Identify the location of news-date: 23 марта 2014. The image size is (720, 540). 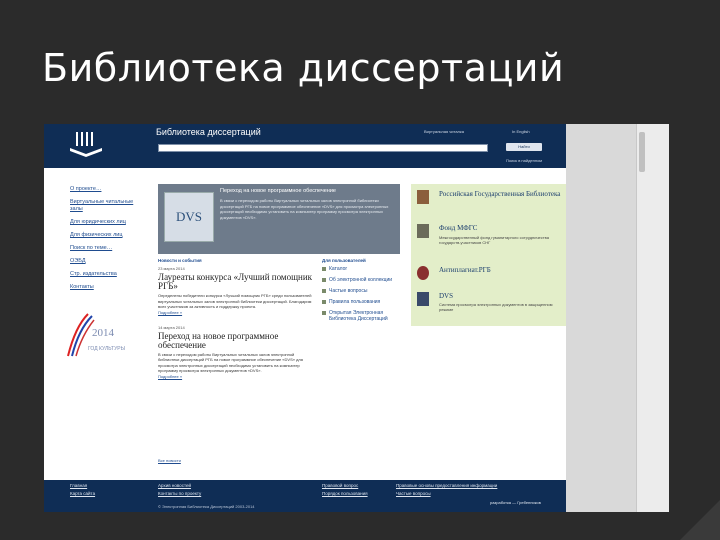
(171, 268).